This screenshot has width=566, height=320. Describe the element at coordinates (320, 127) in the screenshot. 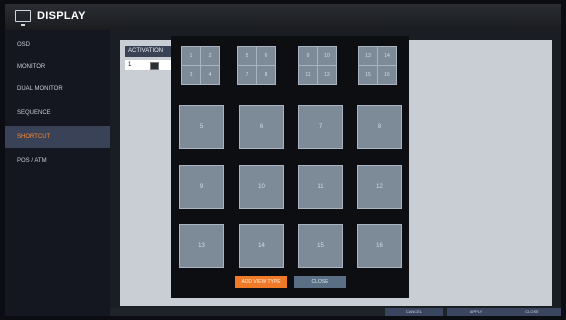

I see `view-type-single-7: 7` at that location.